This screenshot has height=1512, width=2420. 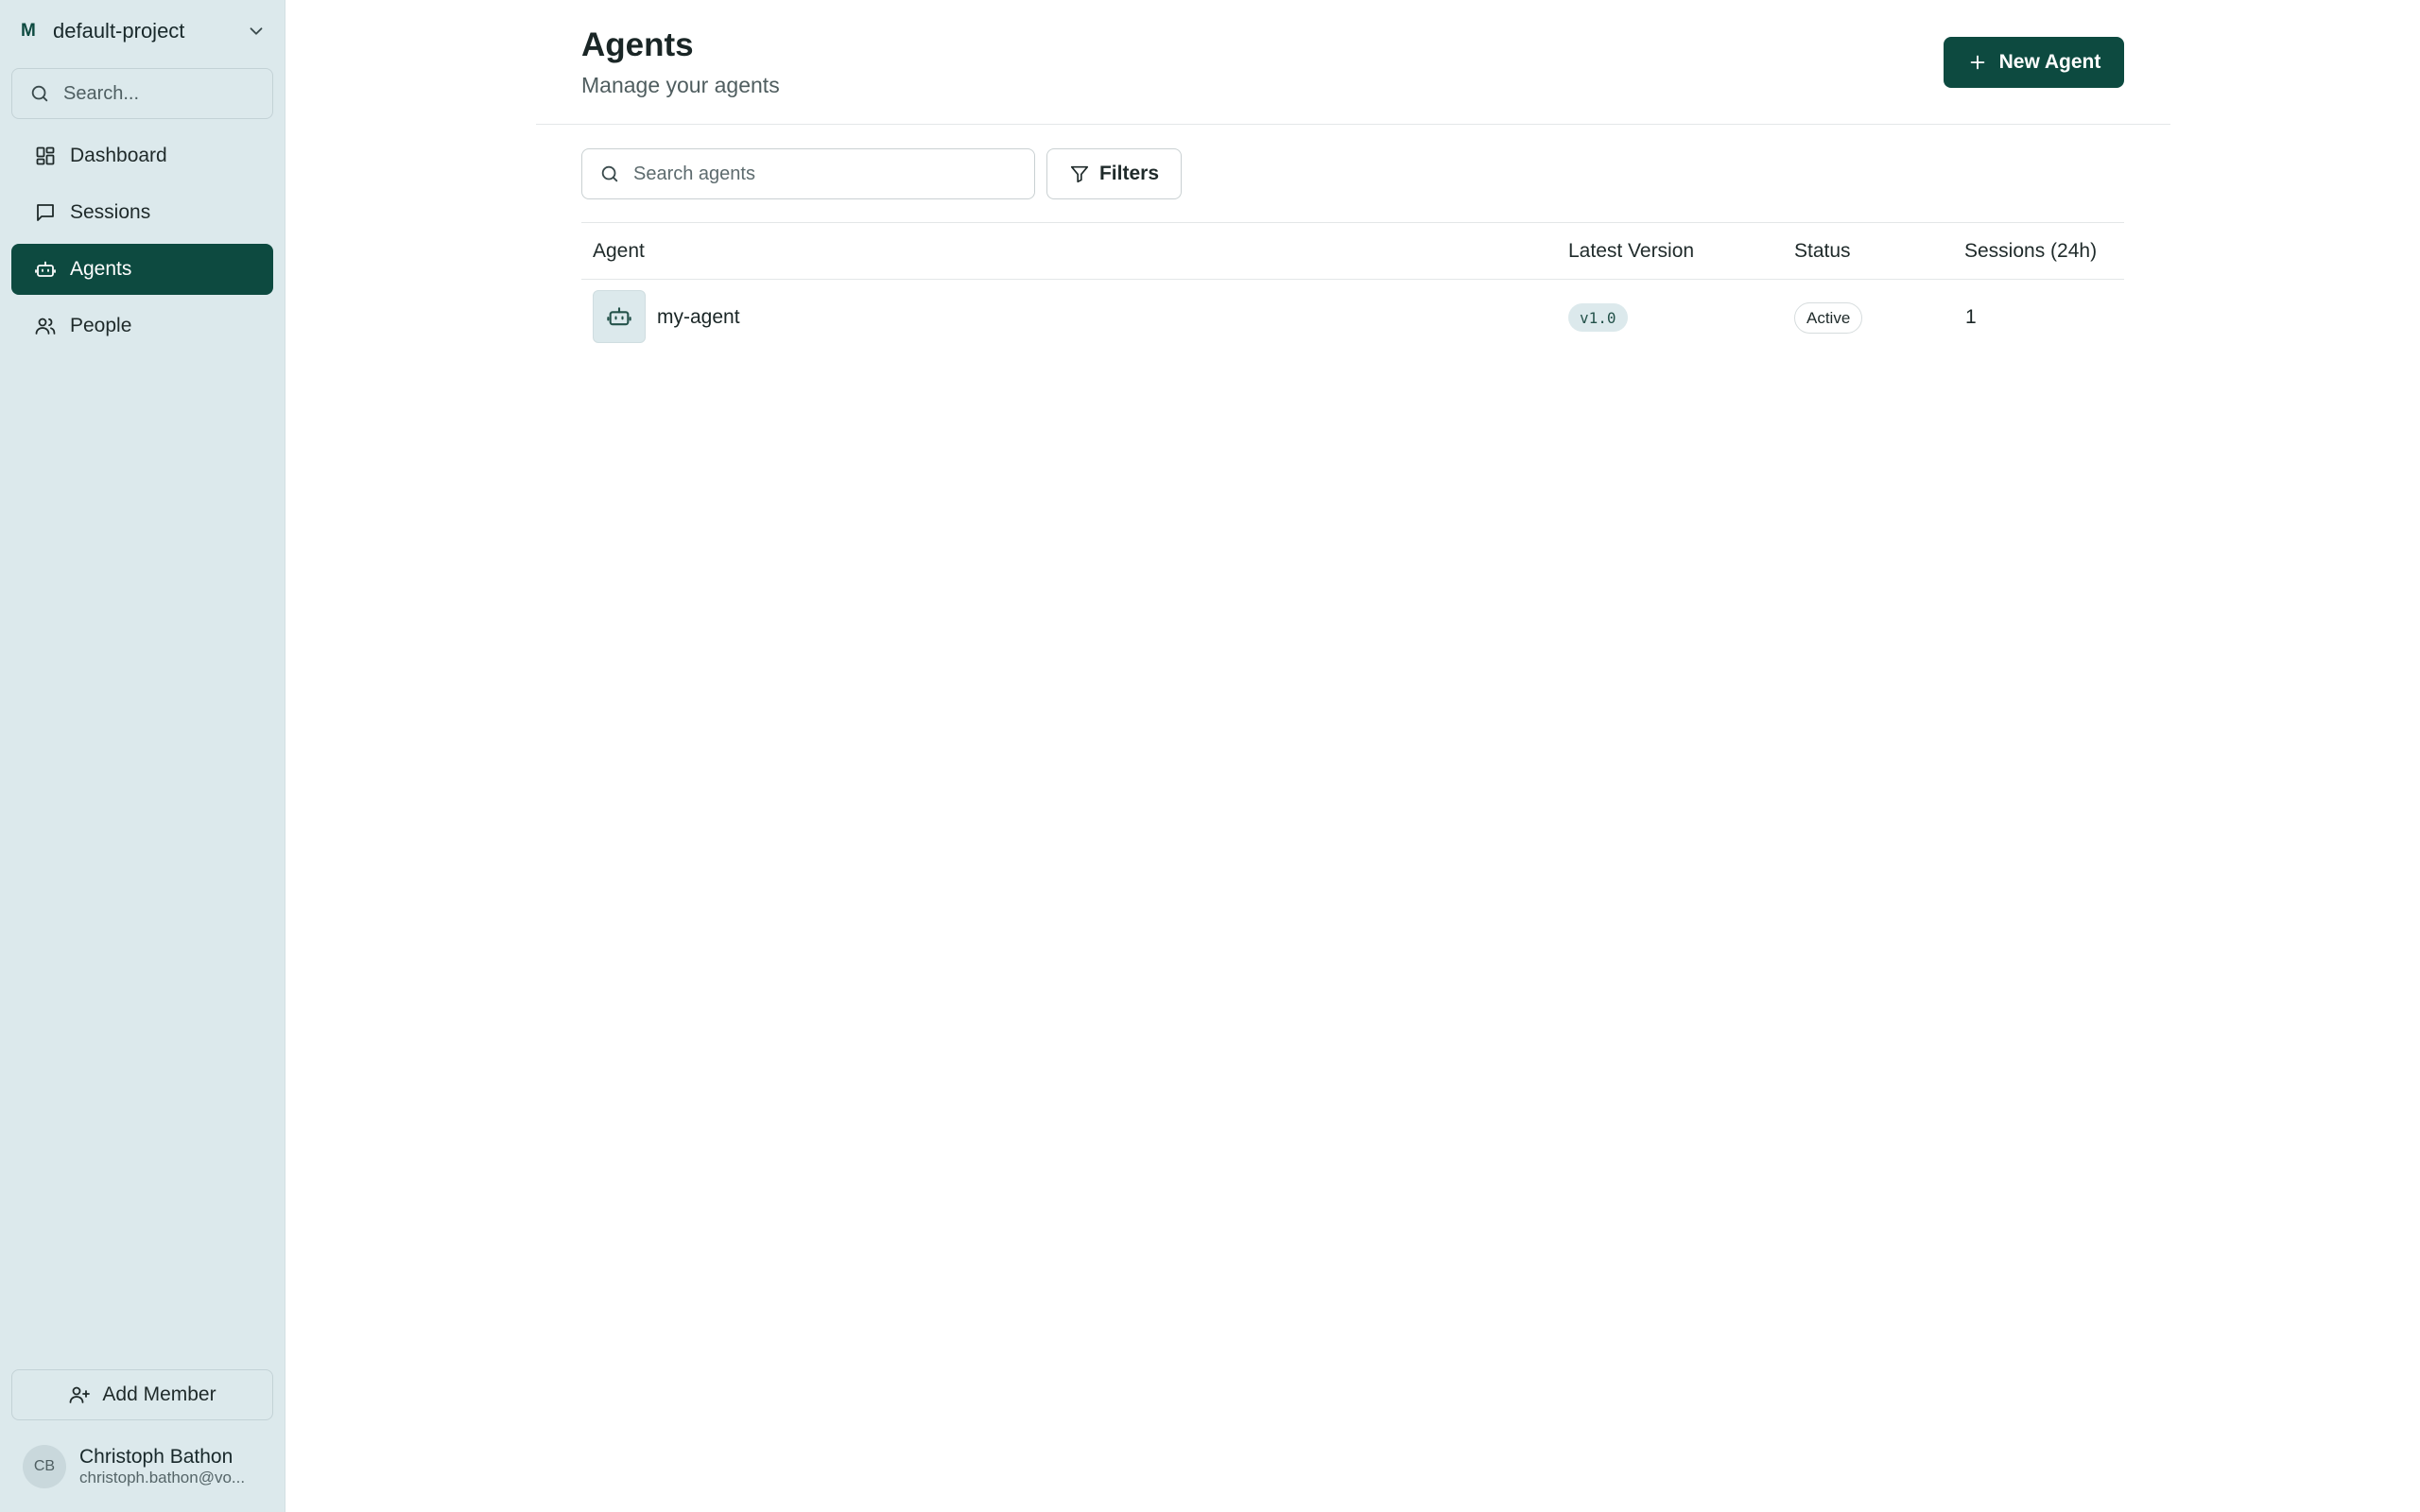 What do you see at coordinates (1079, 174) in the screenshot?
I see `filter-icon` at bounding box center [1079, 174].